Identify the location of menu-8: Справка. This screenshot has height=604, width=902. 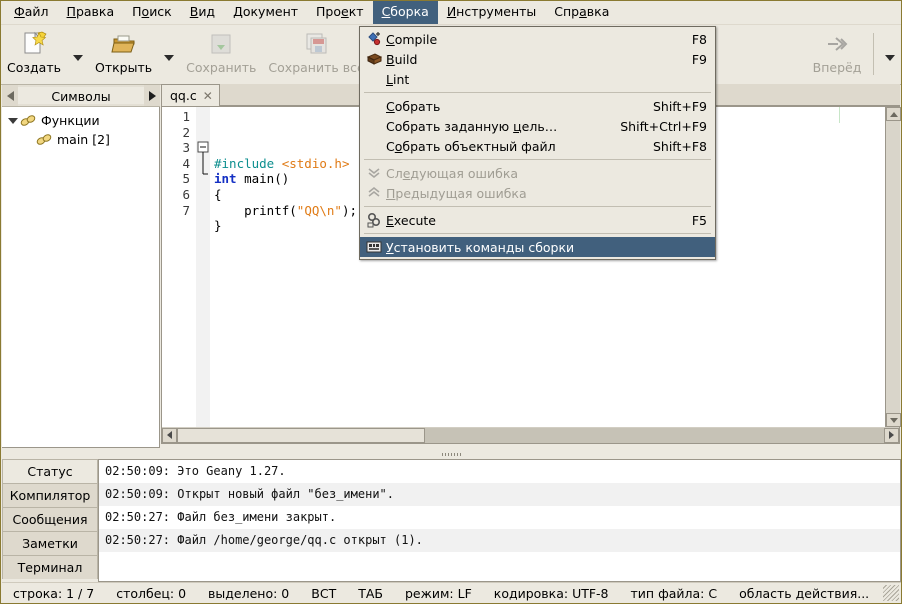
(581, 12).